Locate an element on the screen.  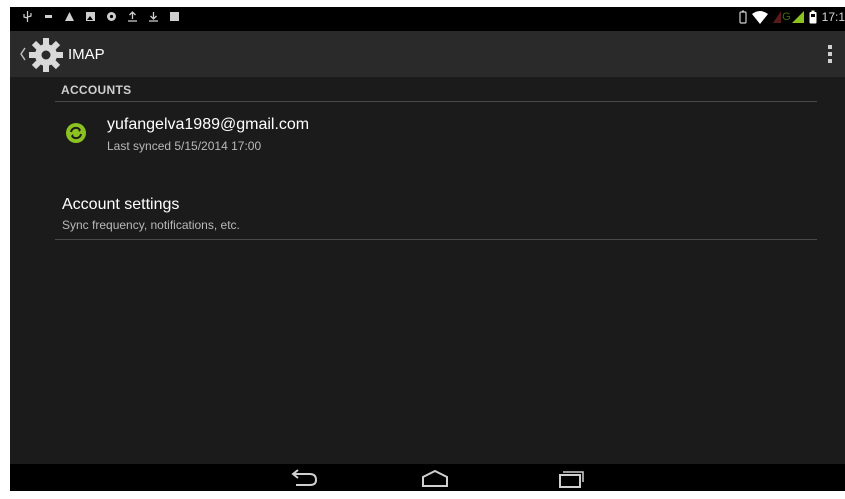
battery-saver-icon is located at coordinates (743, 17).